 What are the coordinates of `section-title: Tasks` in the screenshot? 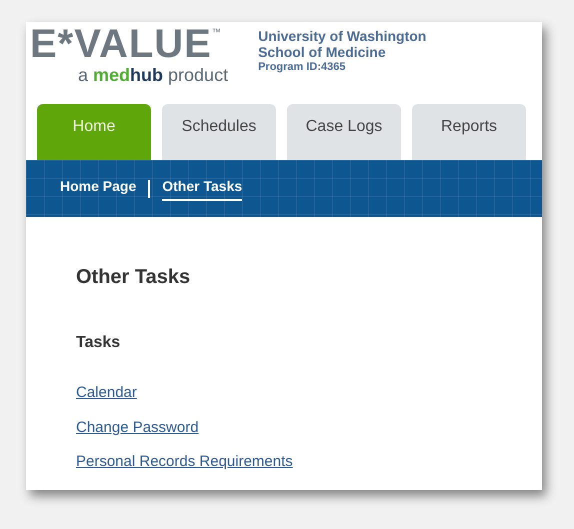 It's located at (99, 342).